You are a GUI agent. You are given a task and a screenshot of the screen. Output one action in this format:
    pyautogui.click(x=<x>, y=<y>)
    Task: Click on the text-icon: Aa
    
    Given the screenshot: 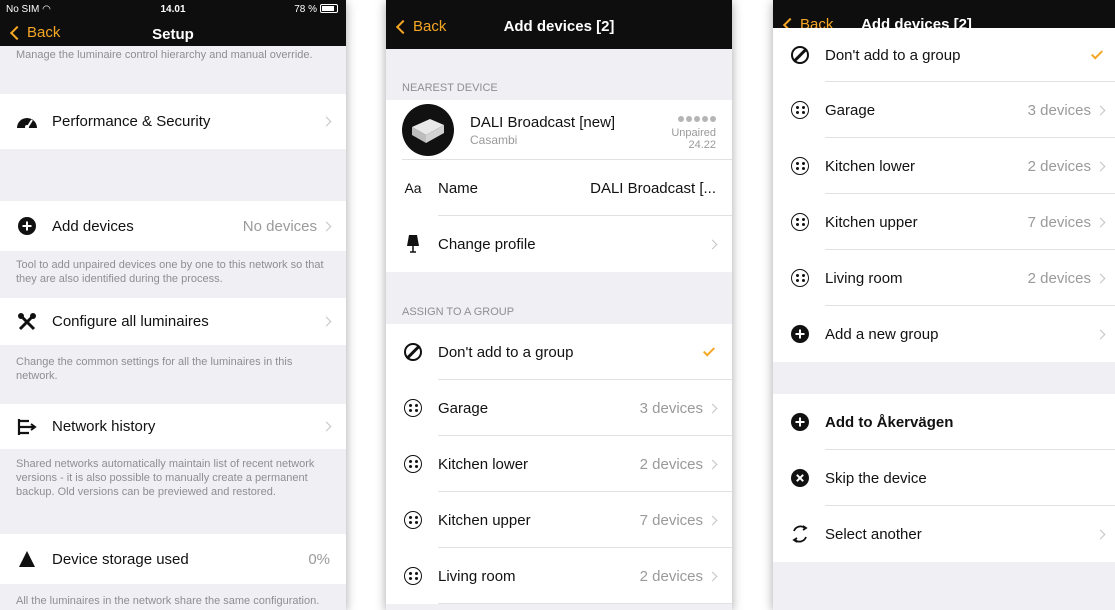 What is the action you would take?
    pyautogui.click(x=413, y=188)
    